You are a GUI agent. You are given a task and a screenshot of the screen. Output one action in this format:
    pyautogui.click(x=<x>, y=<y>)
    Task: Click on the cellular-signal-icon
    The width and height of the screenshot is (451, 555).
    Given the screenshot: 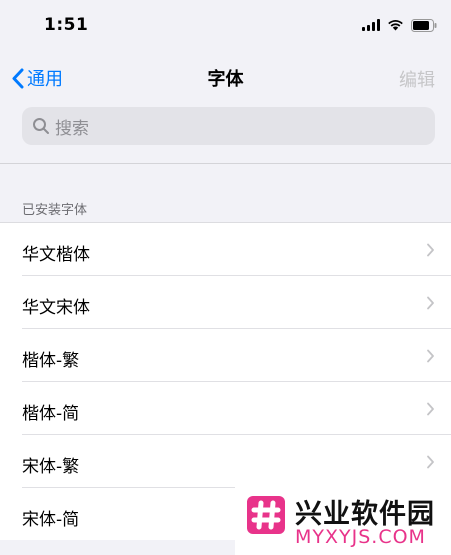 What is the action you would take?
    pyautogui.click(x=371, y=25)
    